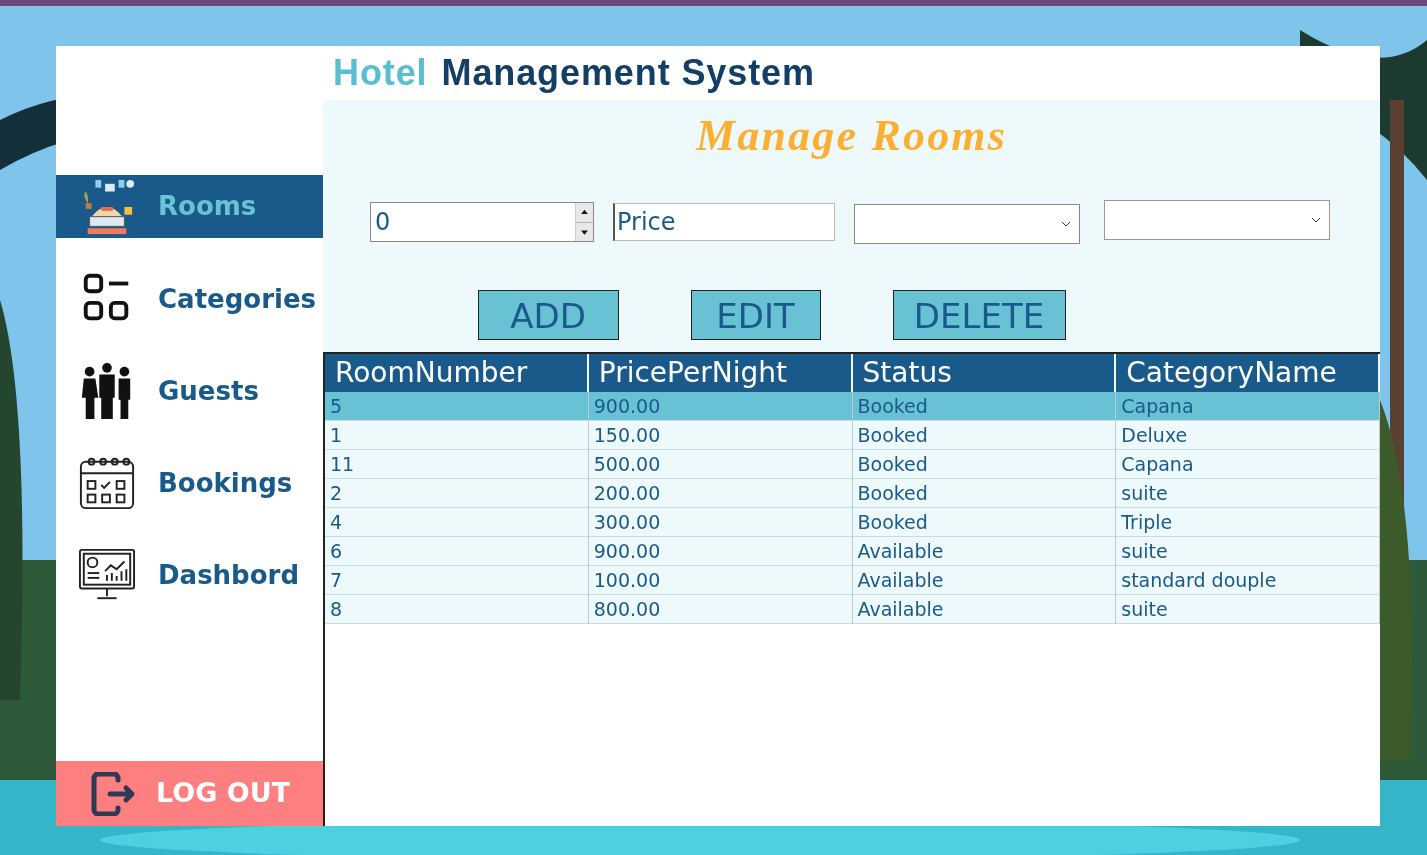 The width and height of the screenshot is (1427, 855). I want to click on table-row: 4 300.00 Booked Triple, so click(852, 522).